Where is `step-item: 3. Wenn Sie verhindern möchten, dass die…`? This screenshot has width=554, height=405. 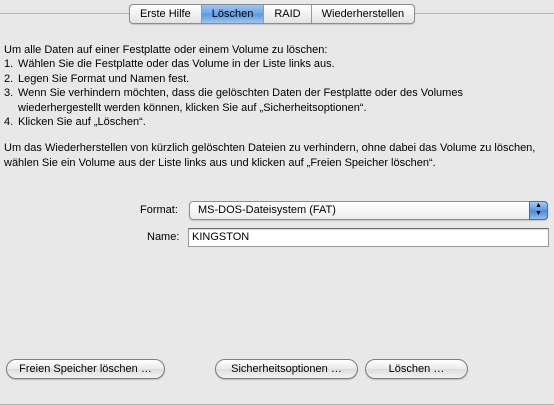
step-item: 3. Wenn Sie verhindern möchten, dass die… is located at coordinates (271, 100).